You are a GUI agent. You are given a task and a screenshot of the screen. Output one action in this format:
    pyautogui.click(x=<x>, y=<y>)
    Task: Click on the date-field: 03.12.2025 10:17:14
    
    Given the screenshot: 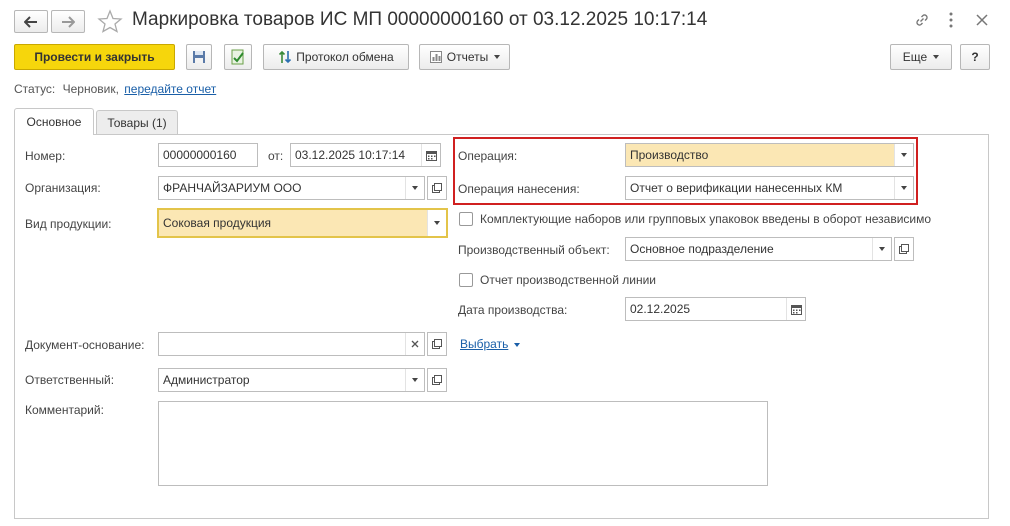 What is the action you would take?
    pyautogui.click(x=365, y=155)
    